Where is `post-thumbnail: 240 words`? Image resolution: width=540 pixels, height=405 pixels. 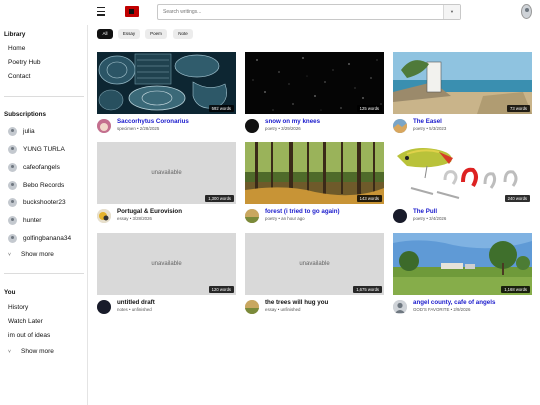
post-thumbnail: 240 words is located at coordinates (462, 173).